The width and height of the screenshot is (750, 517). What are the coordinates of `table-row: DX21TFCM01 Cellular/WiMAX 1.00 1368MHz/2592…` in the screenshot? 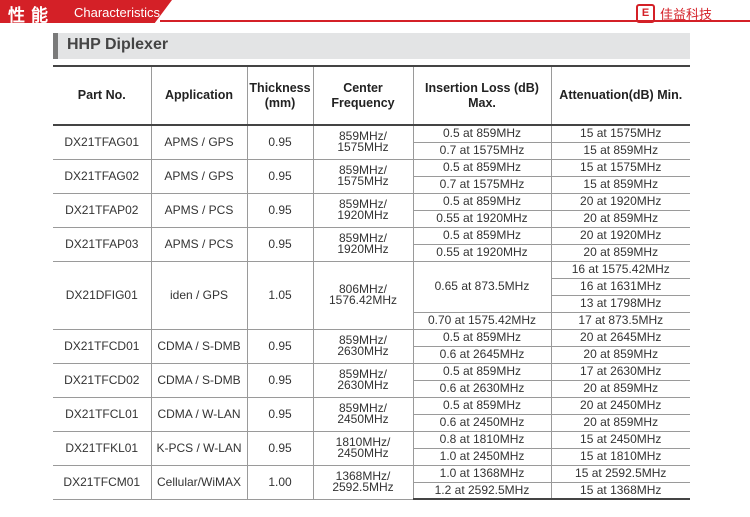 It's located at (371, 482).